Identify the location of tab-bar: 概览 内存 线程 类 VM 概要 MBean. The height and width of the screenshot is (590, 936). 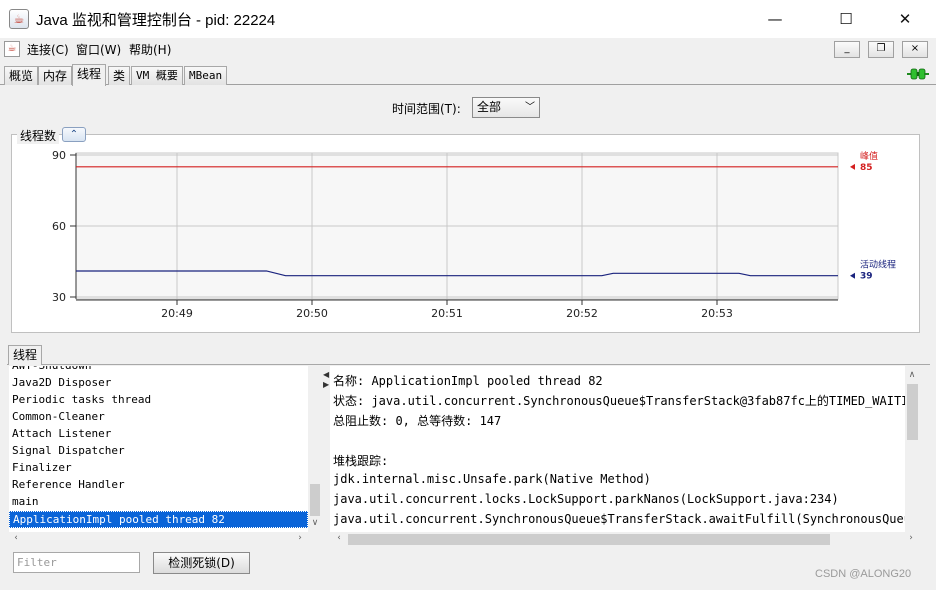
(468, 74).